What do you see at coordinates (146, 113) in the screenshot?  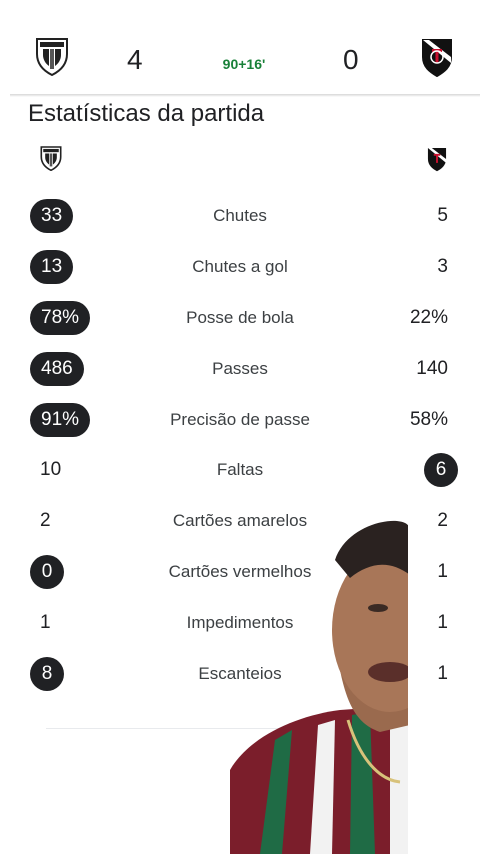 I see `page-title: Estatísticas da partida` at bounding box center [146, 113].